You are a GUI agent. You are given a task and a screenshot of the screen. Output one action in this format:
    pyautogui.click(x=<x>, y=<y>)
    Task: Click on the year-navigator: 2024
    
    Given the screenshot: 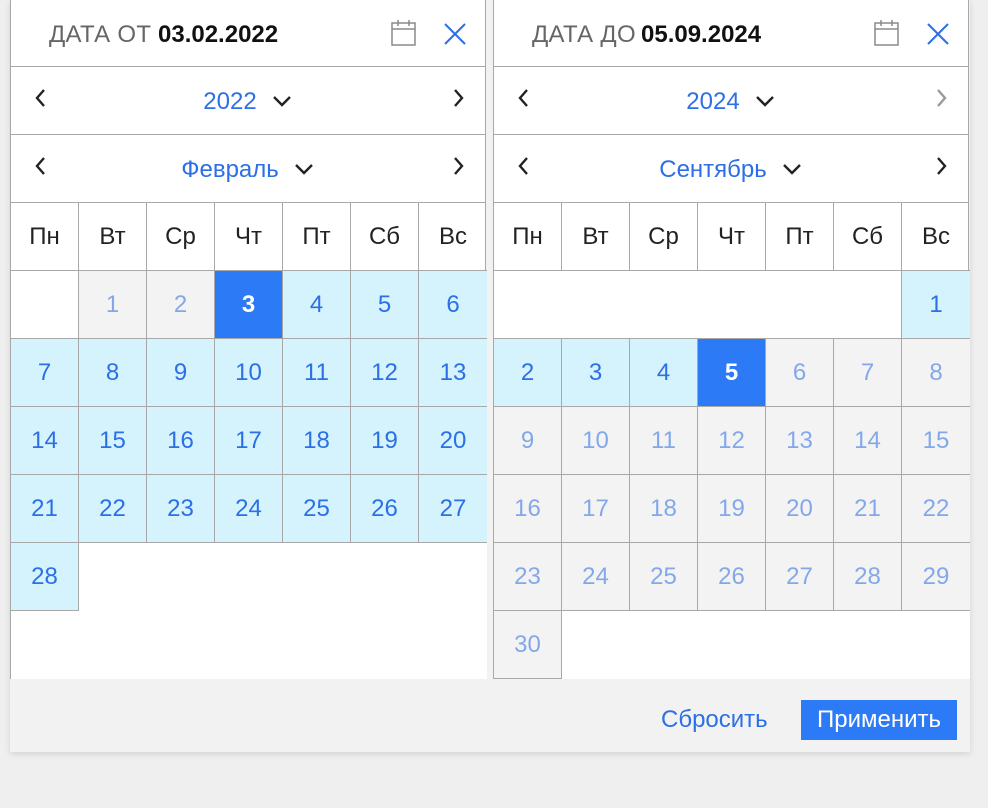 What is the action you would take?
    pyautogui.click(x=731, y=101)
    